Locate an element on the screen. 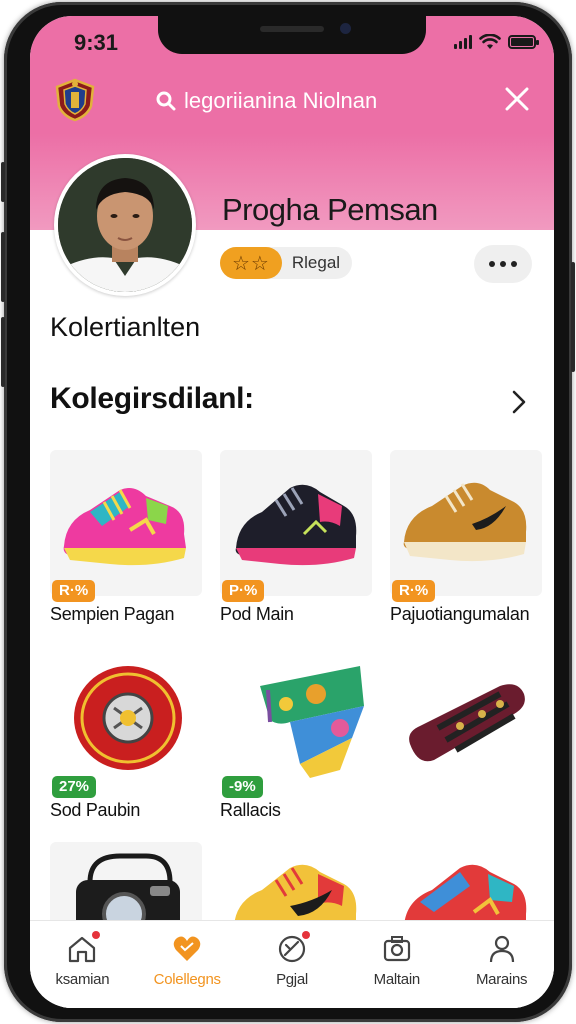 The image size is (576, 1024). product-title: Pod Main is located at coordinates (257, 614).